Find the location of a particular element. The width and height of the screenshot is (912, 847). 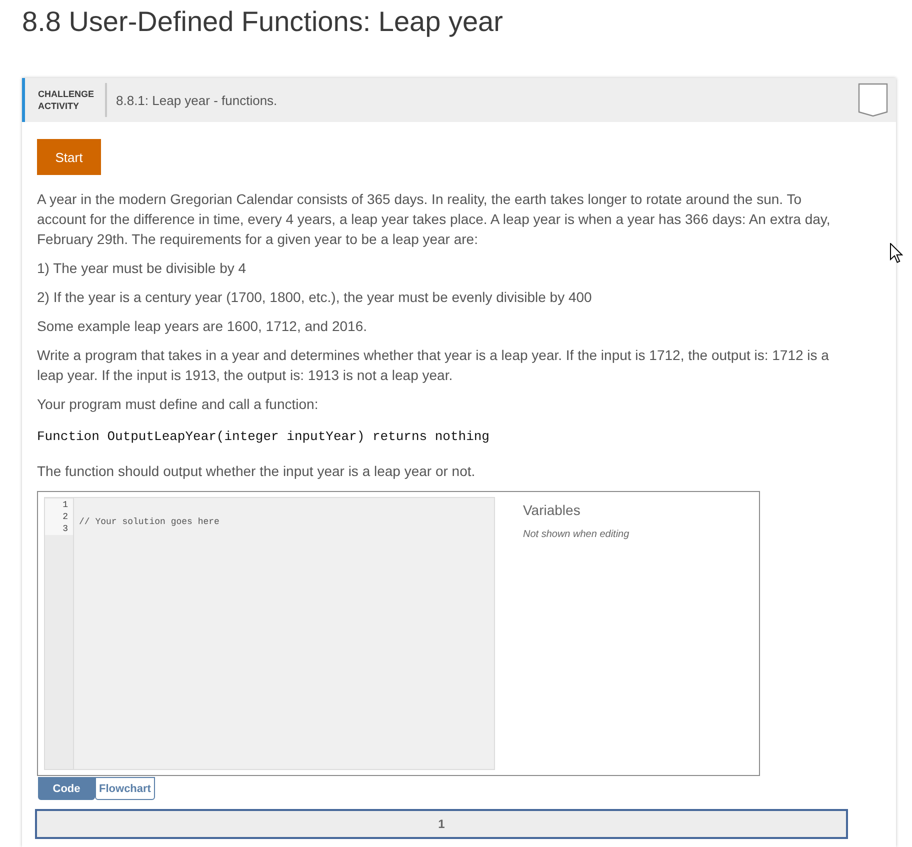

instruction-text: Write a program that takes in a year and determines whether that year is a leap year. If the input is 1712, the output is: 1712 is a leap year. If the input is 1913, the output is: 1913 is not a leap year. is located at coordinates (433, 365).